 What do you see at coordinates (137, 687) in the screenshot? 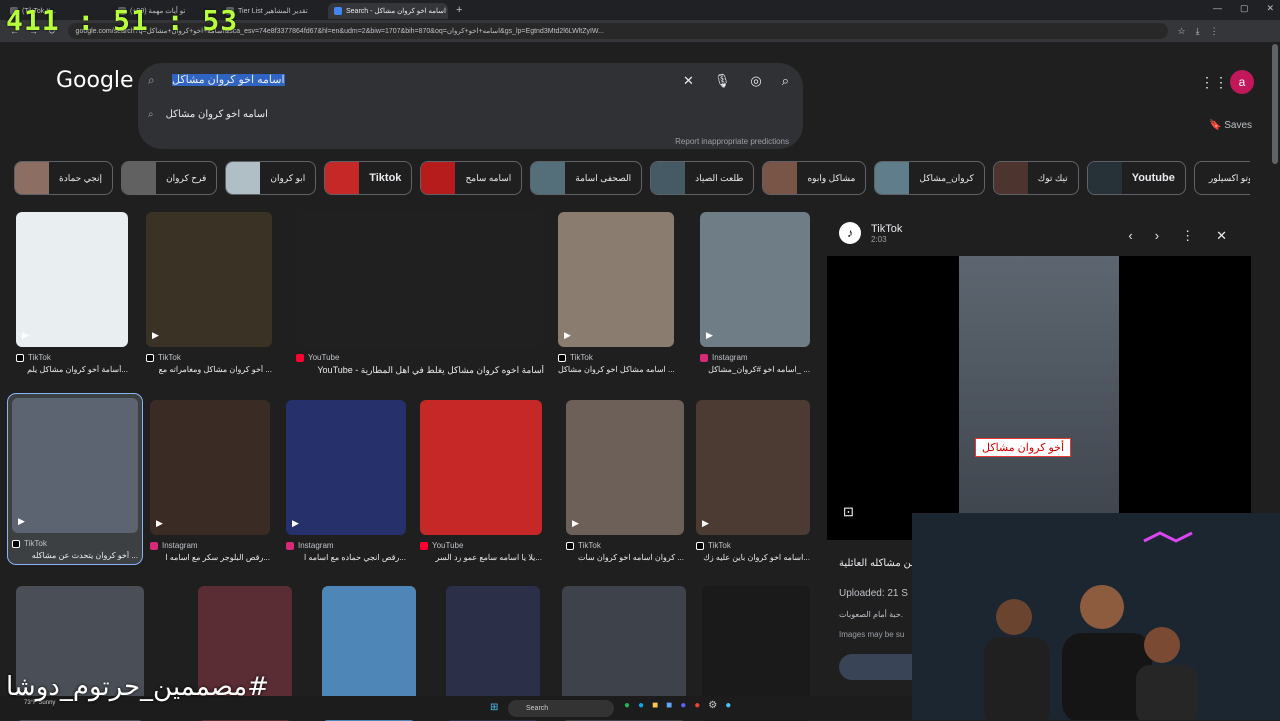
I see `watermark-text: #مصممين_حرتوم_دوشا` at bounding box center [137, 687].